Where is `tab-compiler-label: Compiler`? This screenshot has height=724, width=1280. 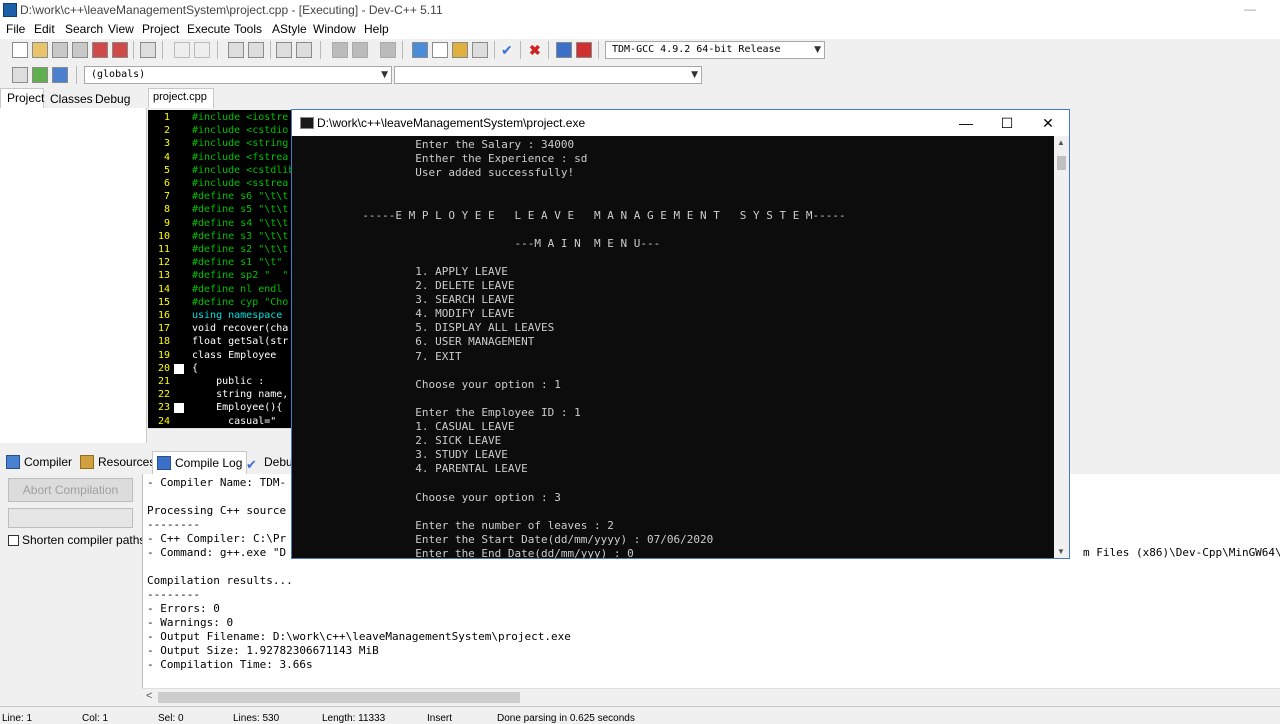
tab-compiler-label: Compiler is located at coordinates (48, 462).